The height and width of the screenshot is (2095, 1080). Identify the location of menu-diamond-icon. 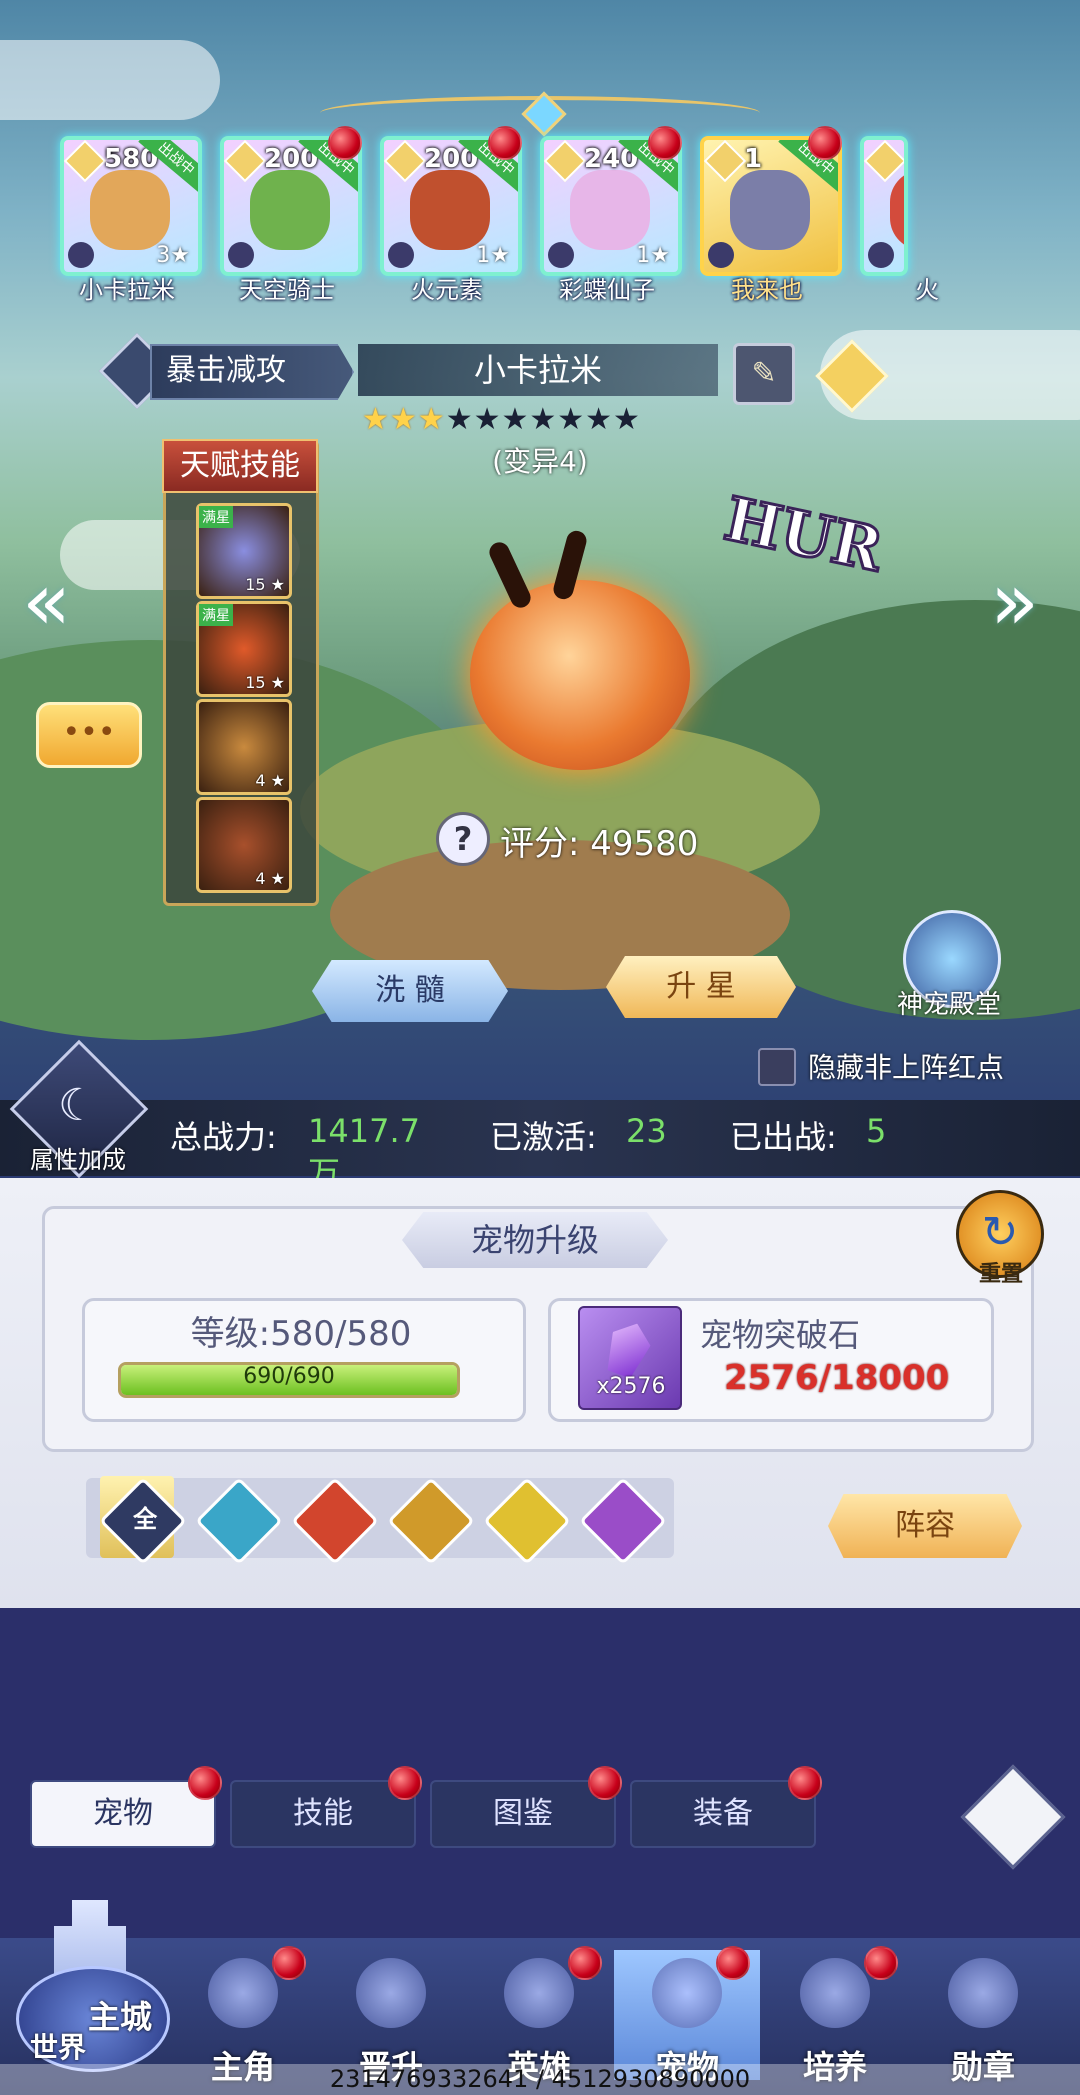
(1013, 1817).